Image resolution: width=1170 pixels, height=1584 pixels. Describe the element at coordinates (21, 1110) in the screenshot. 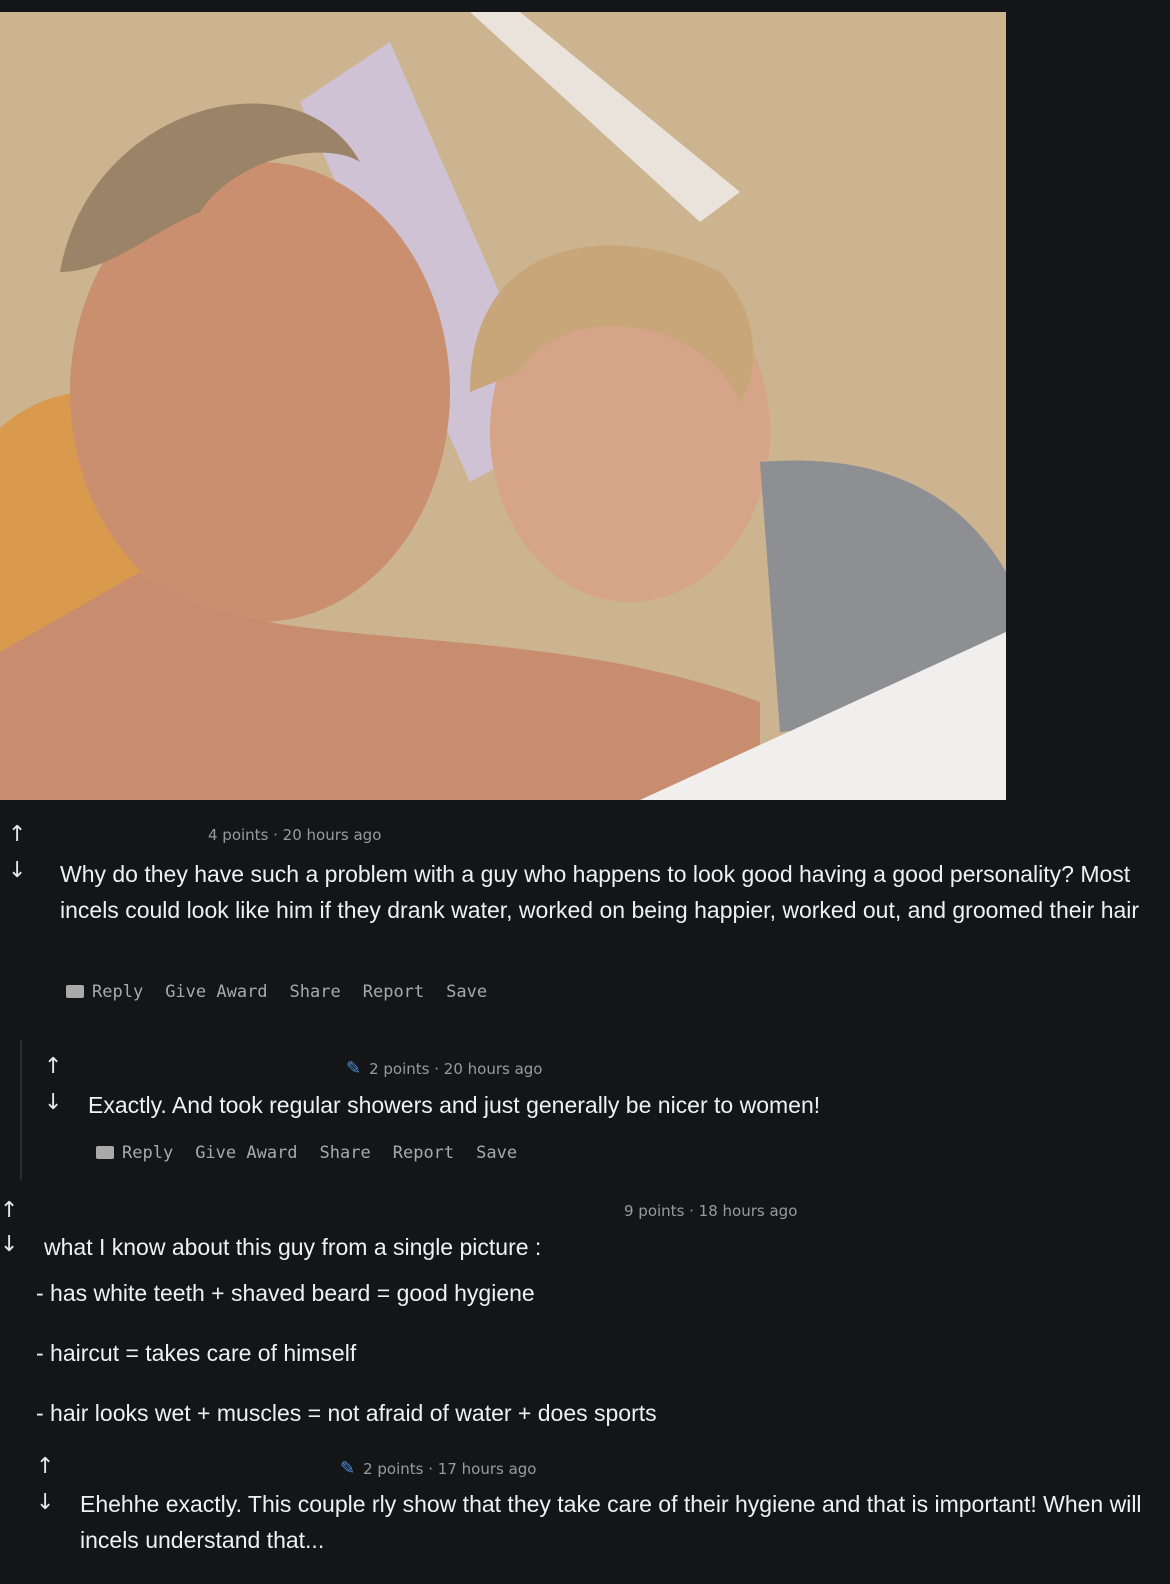

I see `thread-line` at that location.